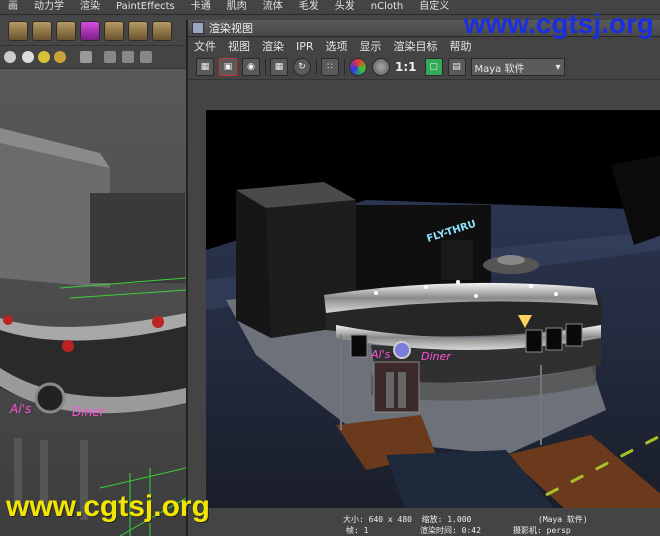 This screenshot has height=536, width=660. Describe the element at coordinates (20, 409) in the screenshot. I see `svg-text: Ai's` at that location.